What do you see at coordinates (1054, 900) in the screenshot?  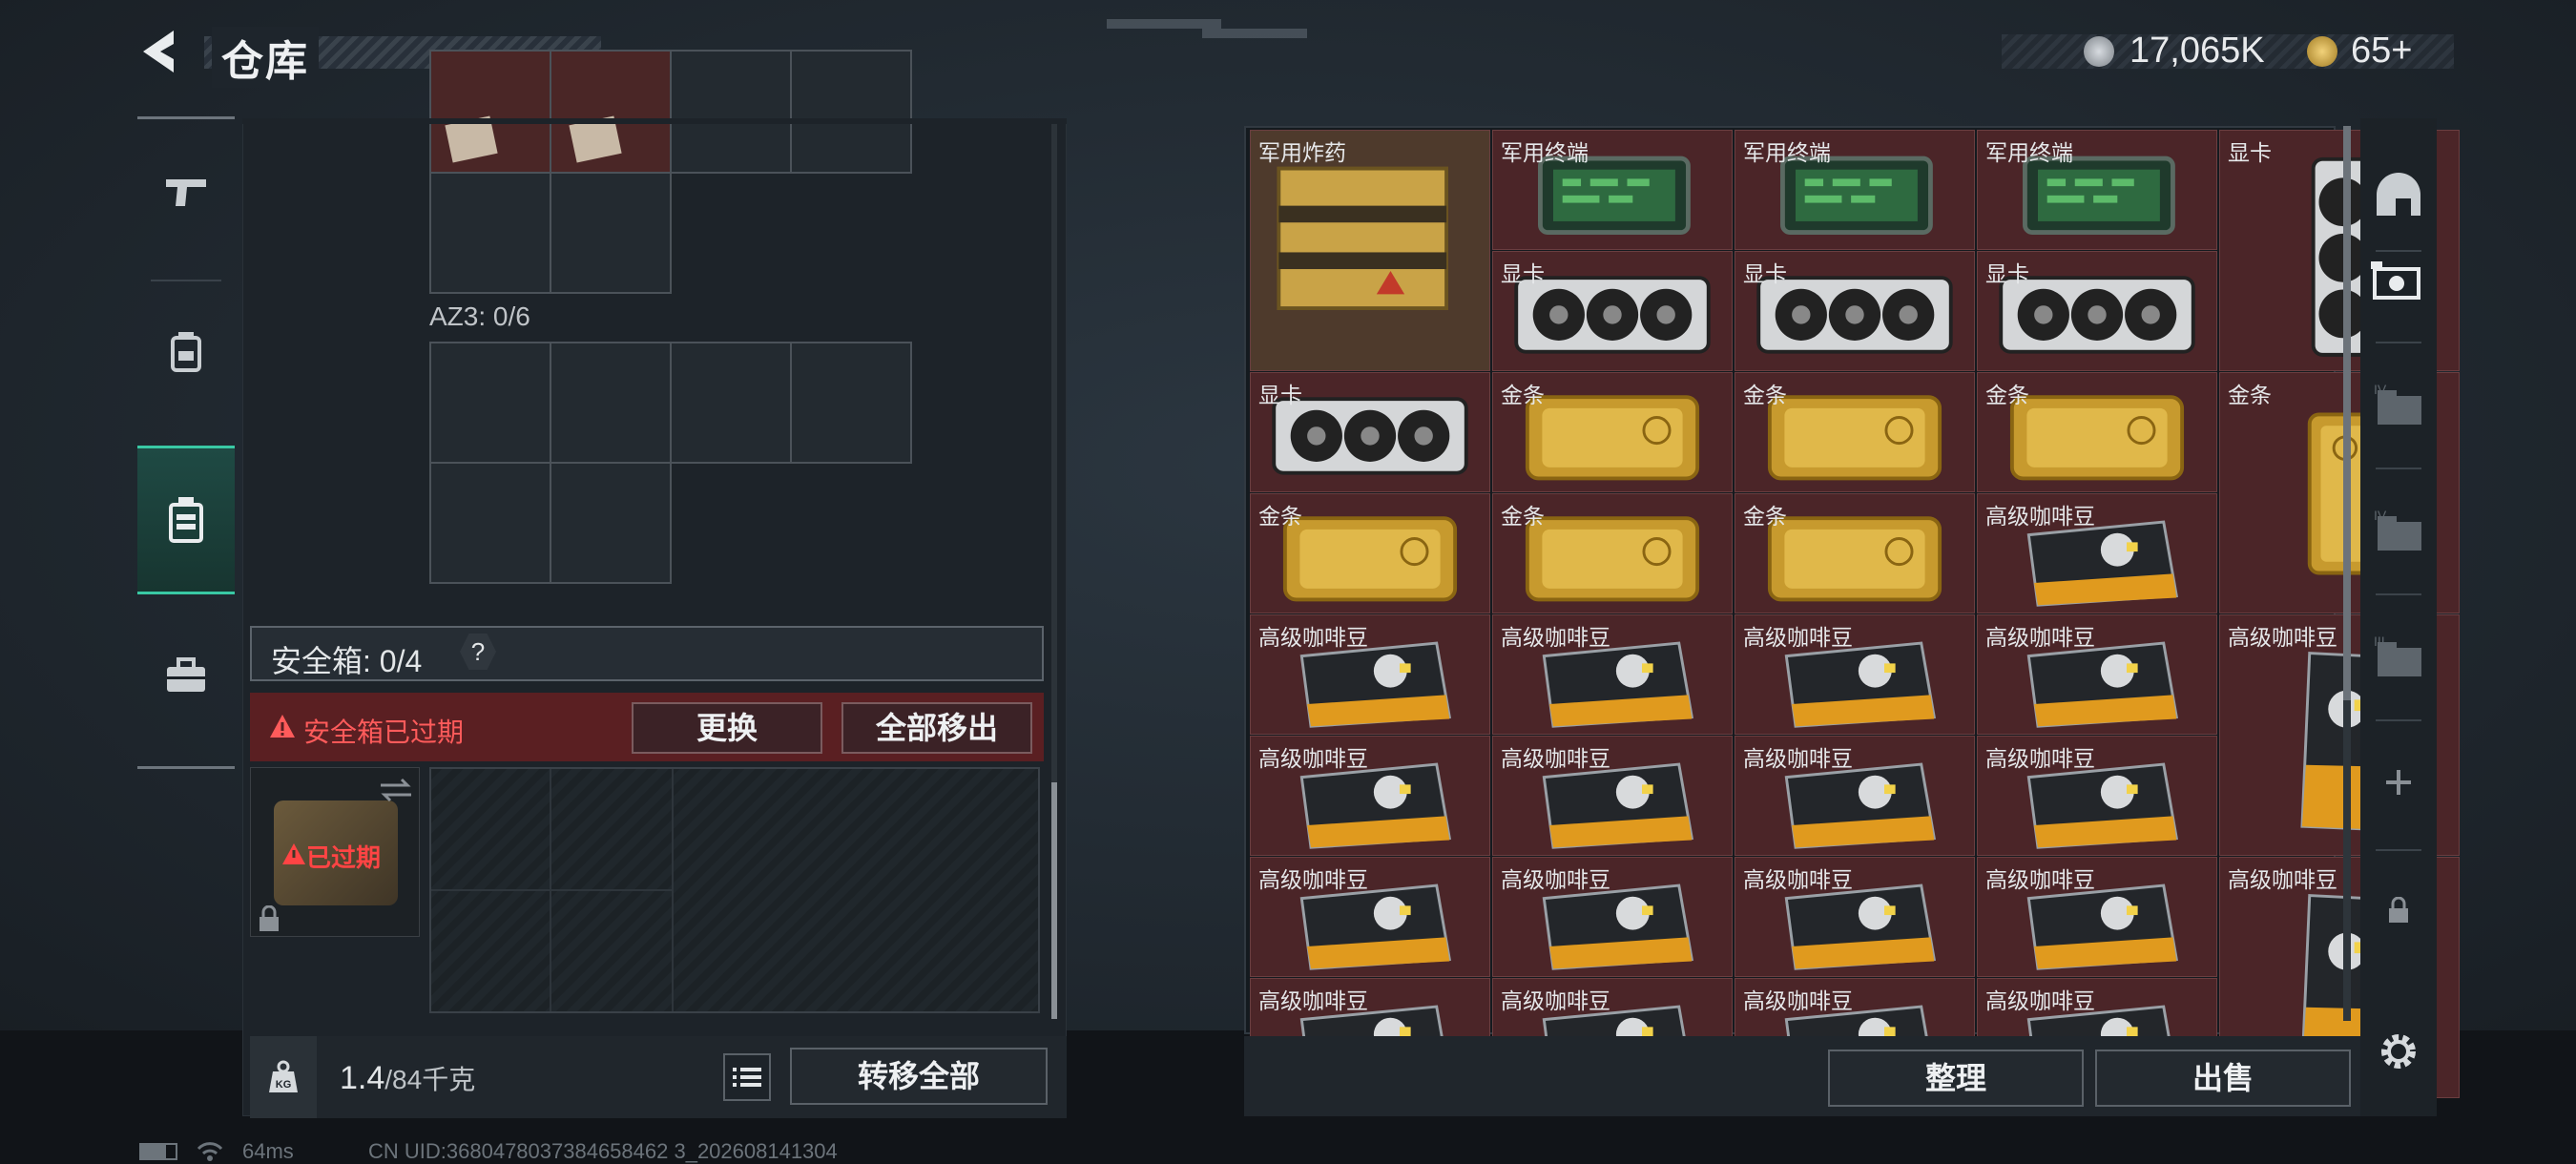 I see `left-scrollbar-thumb` at bounding box center [1054, 900].